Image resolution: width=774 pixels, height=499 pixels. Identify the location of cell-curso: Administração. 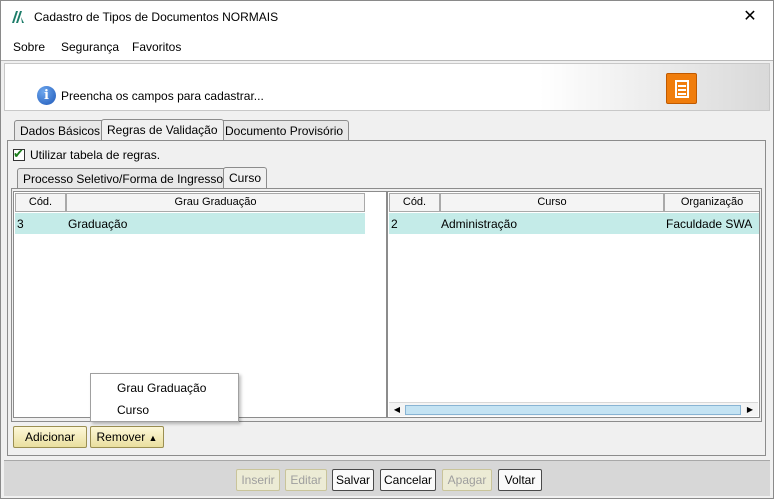
(479, 224).